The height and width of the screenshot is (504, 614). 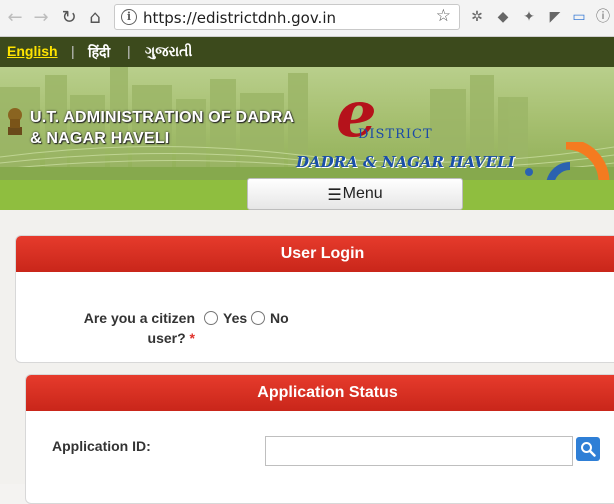 I want to click on national-emblem-icon, so click(x=15, y=121).